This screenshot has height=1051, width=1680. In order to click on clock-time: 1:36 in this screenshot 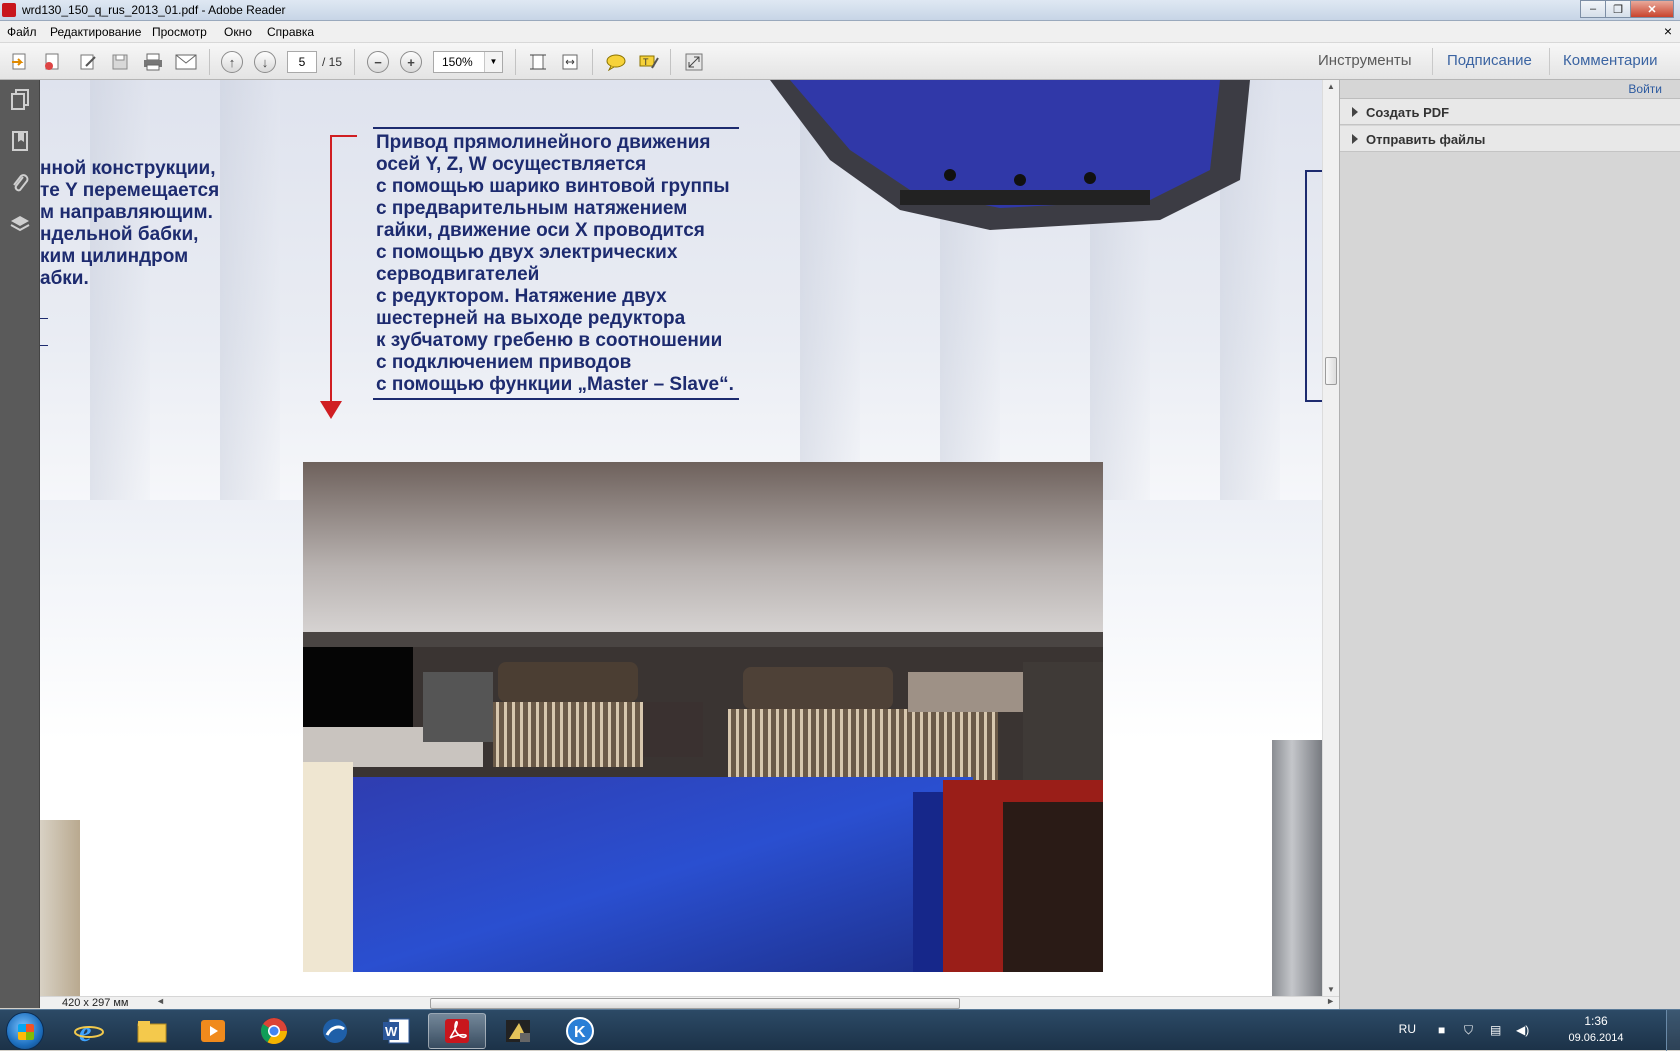, I will do `click(1596, 1021)`.